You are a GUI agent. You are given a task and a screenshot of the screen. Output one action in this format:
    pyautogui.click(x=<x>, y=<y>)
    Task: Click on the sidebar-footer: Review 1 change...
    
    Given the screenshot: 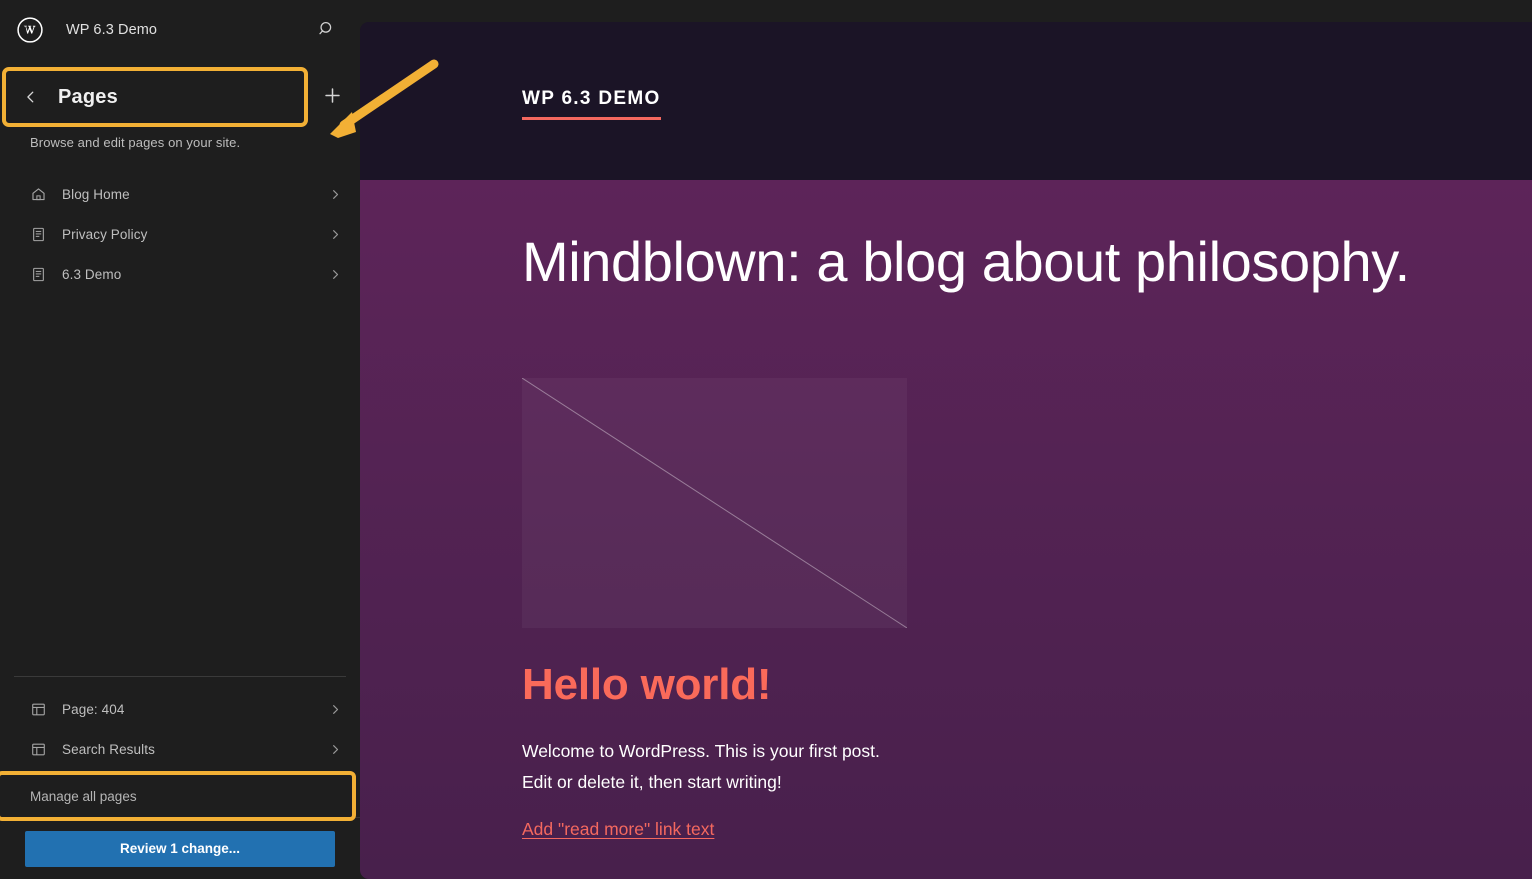 What is the action you would take?
    pyautogui.click(x=180, y=848)
    